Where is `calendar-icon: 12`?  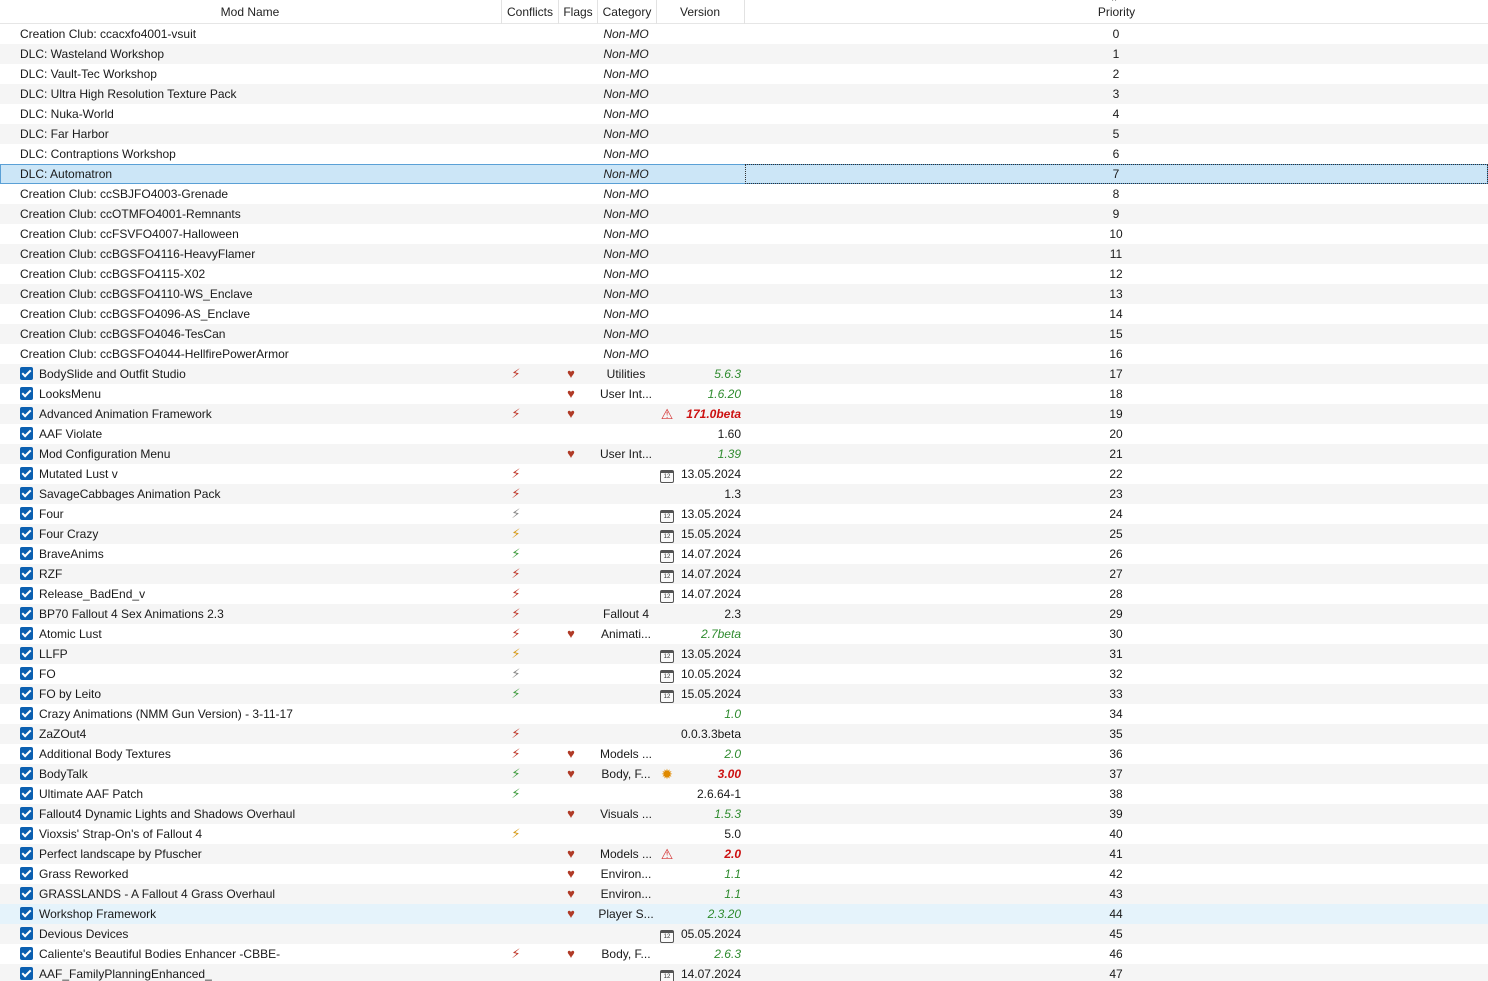 calendar-icon: 12 is located at coordinates (667, 474).